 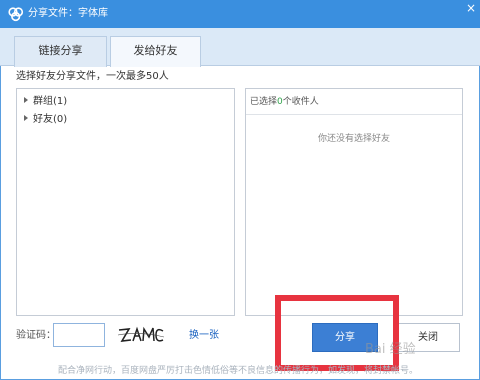 What do you see at coordinates (16, 14) in the screenshot?
I see `cloud-icon` at bounding box center [16, 14].